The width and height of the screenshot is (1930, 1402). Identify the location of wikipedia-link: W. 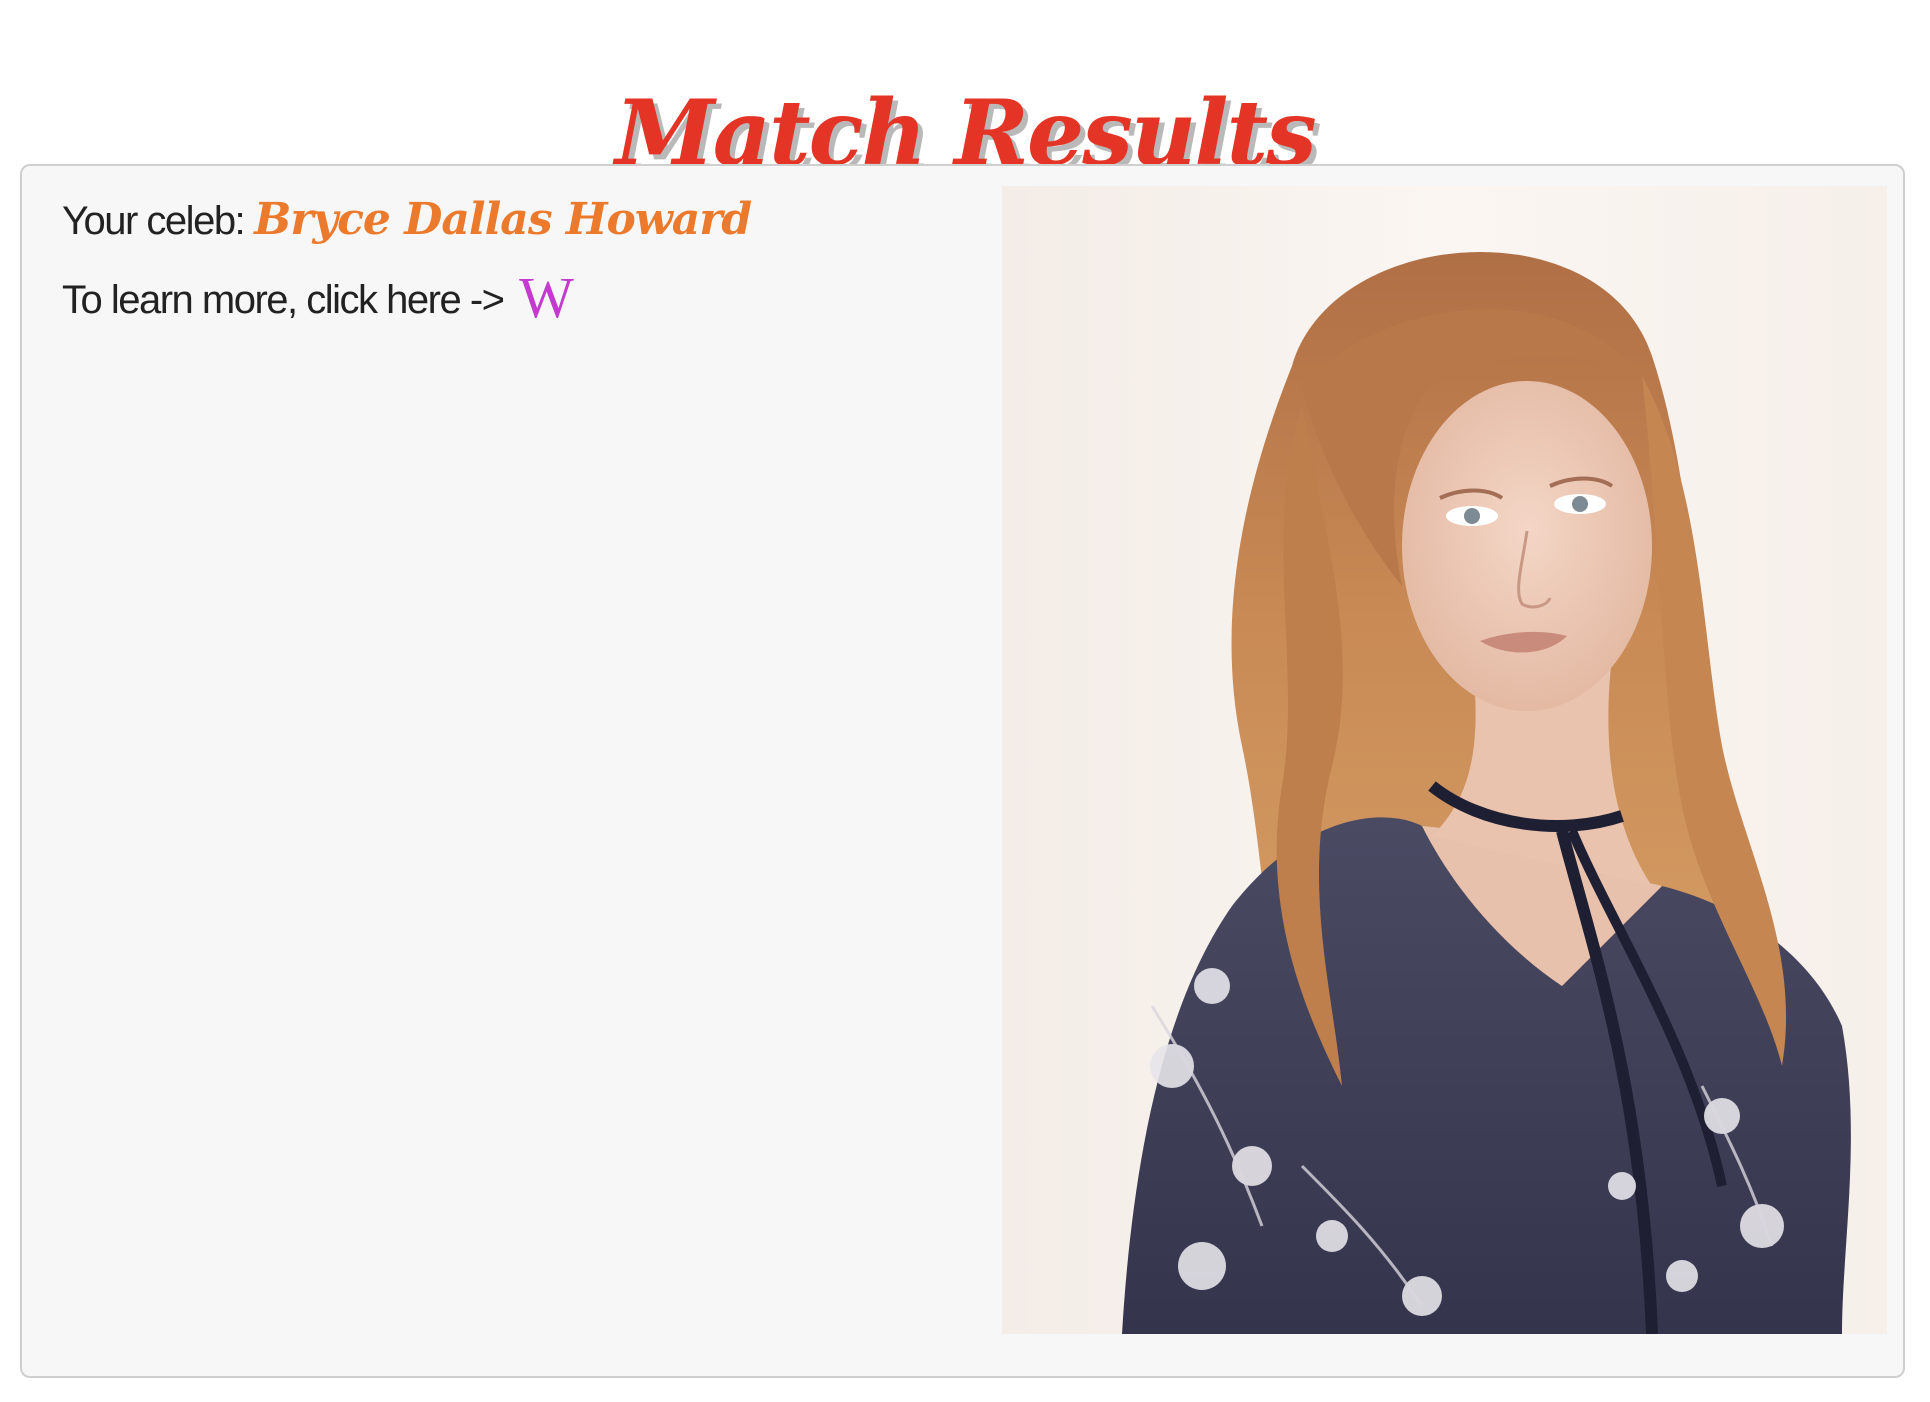
(546, 297).